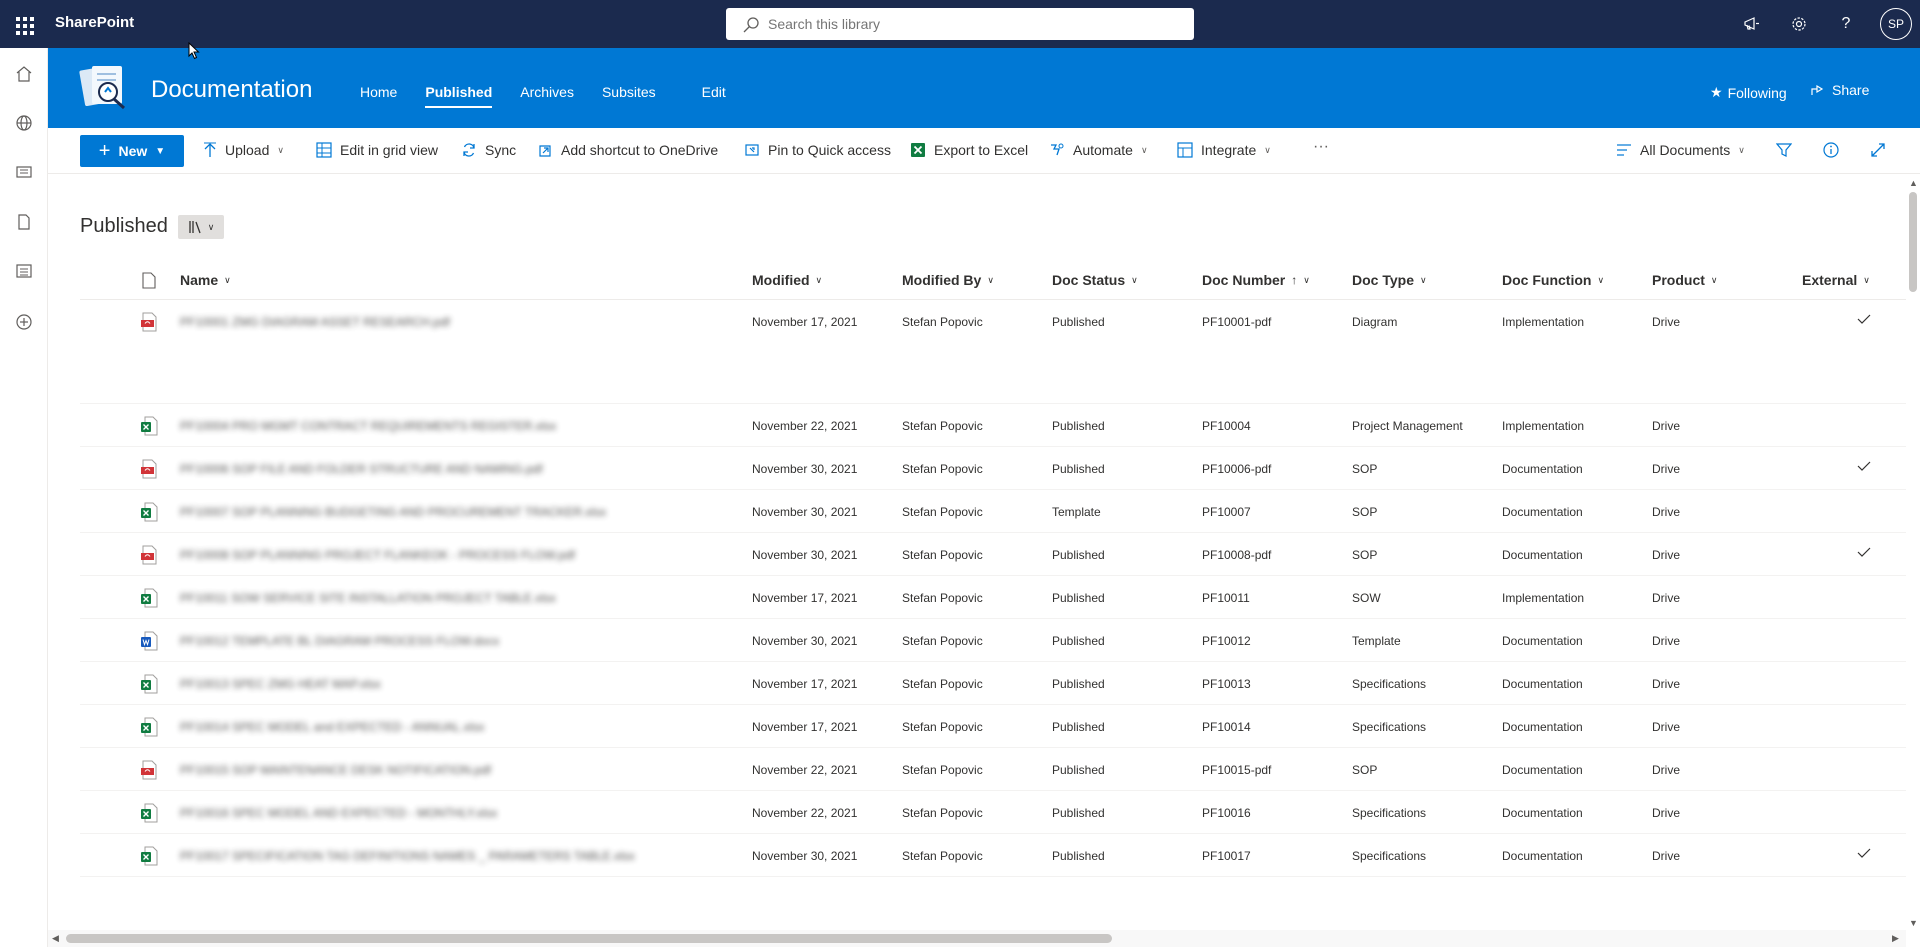 The height and width of the screenshot is (947, 1920). I want to click on pdf-file-icon, so click(149, 770).